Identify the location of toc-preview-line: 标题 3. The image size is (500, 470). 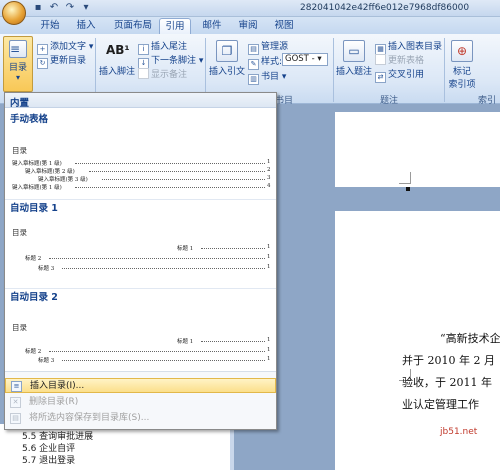
(46, 269).